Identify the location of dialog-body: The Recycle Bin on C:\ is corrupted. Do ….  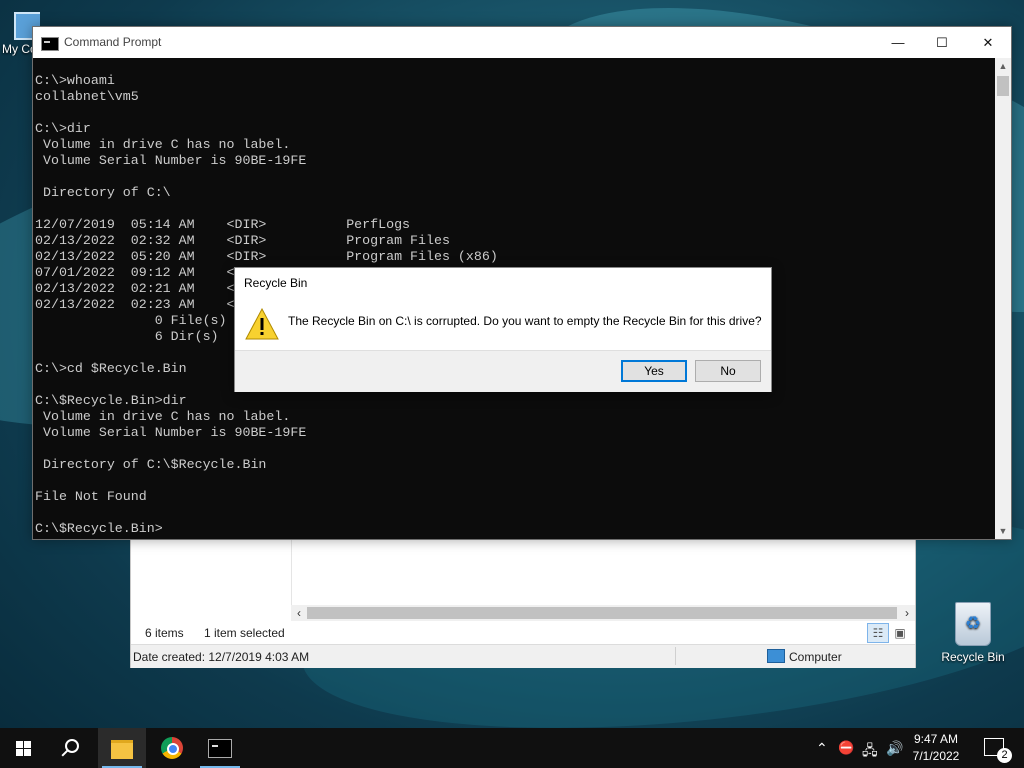
(503, 324).